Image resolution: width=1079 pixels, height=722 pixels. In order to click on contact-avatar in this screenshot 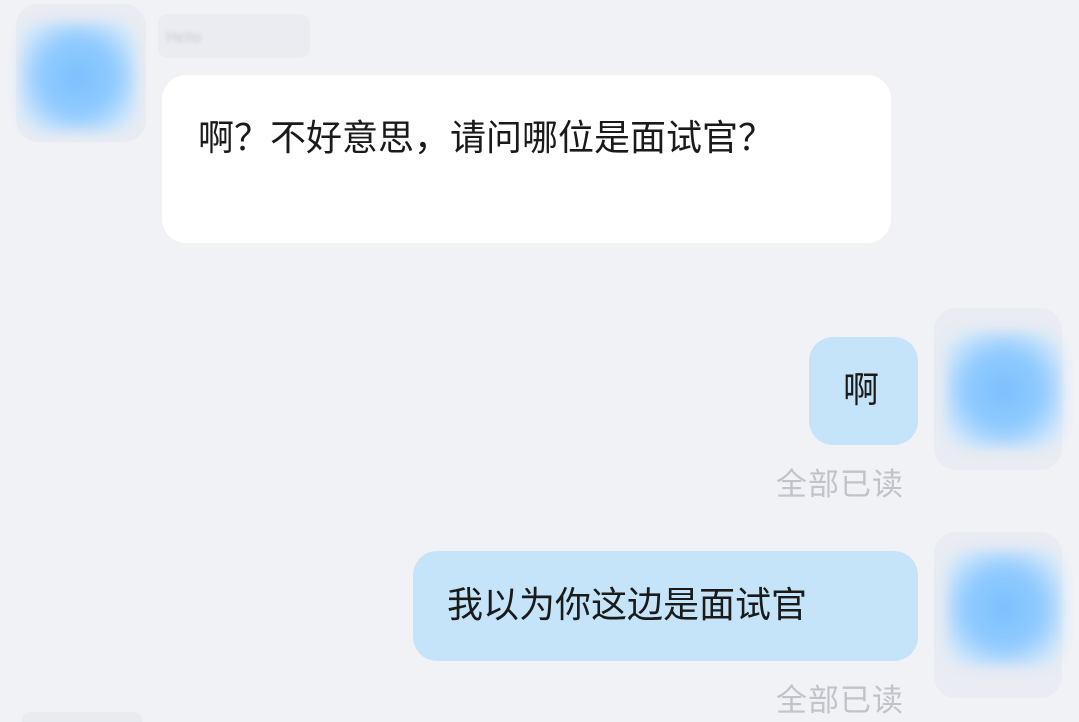, I will do `click(78, 77)`.